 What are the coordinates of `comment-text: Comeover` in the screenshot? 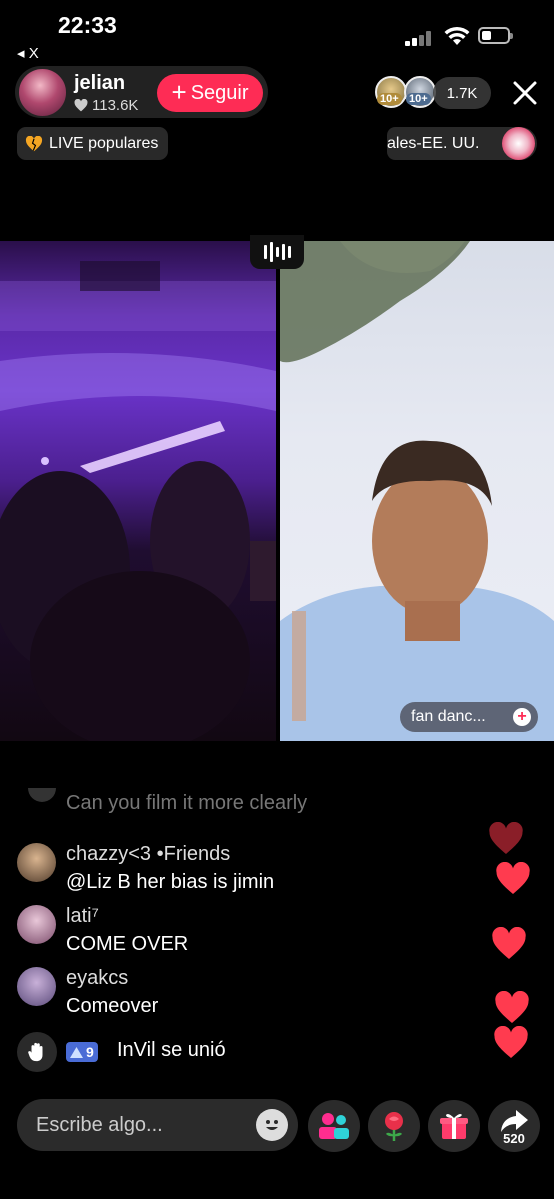 It's located at (112, 1006).